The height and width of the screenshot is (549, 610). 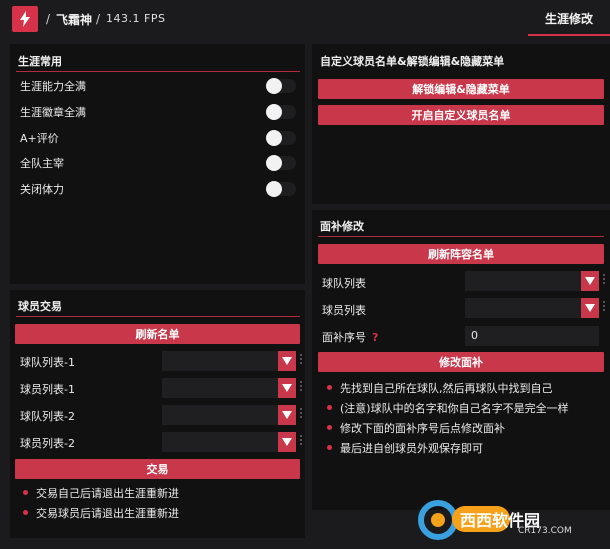 I want to click on trade-player-list-1-select, so click(x=229, y=388).